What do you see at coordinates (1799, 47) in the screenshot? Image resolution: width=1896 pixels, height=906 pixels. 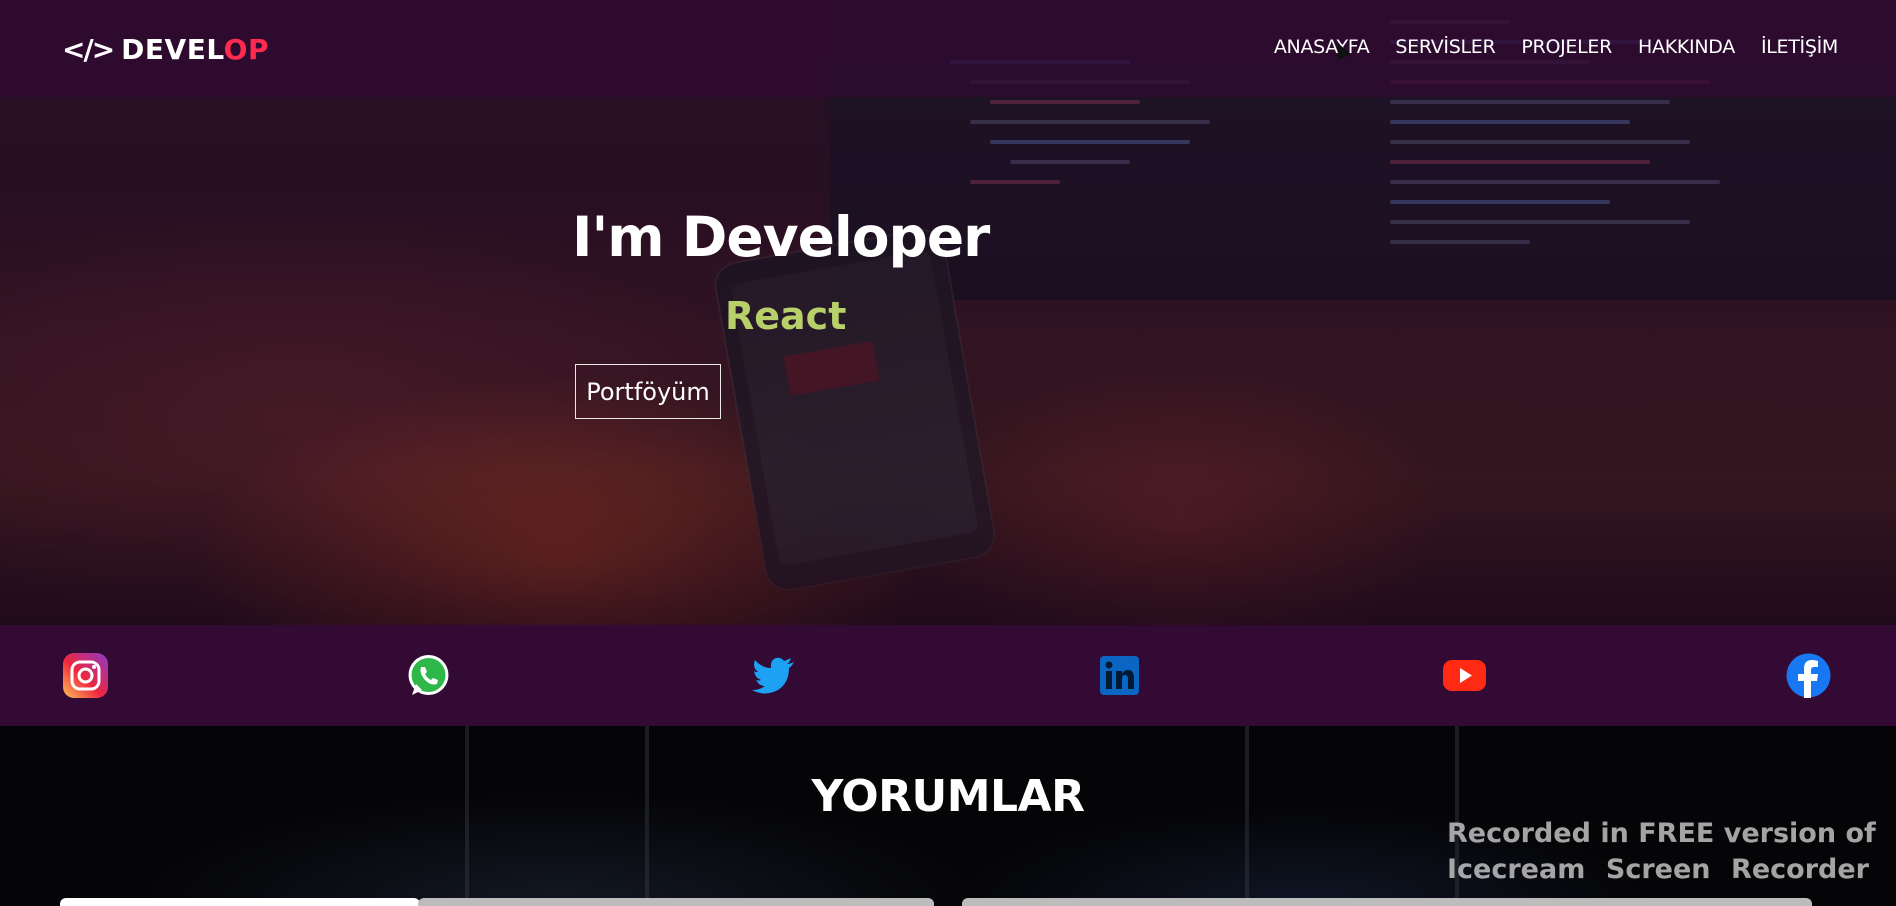 I see `nav-item-iletisim: İLETİŞİM` at bounding box center [1799, 47].